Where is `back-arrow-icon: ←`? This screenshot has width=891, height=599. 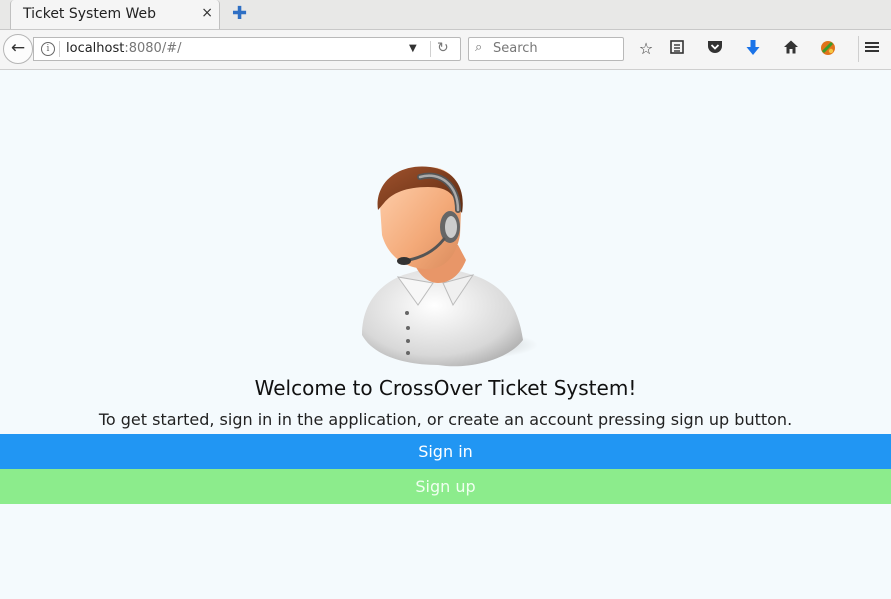 back-arrow-icon: ← is located at coordinates (18, 48).